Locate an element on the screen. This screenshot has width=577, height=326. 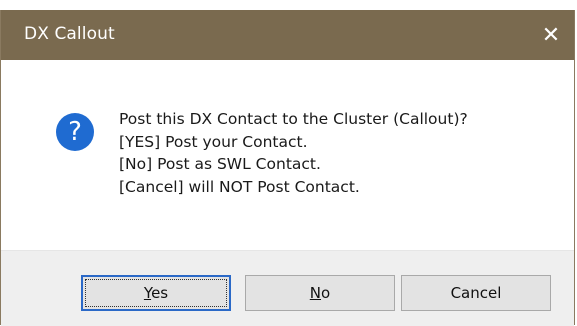
yes-button: Yes is located at coordinates (156, 293).